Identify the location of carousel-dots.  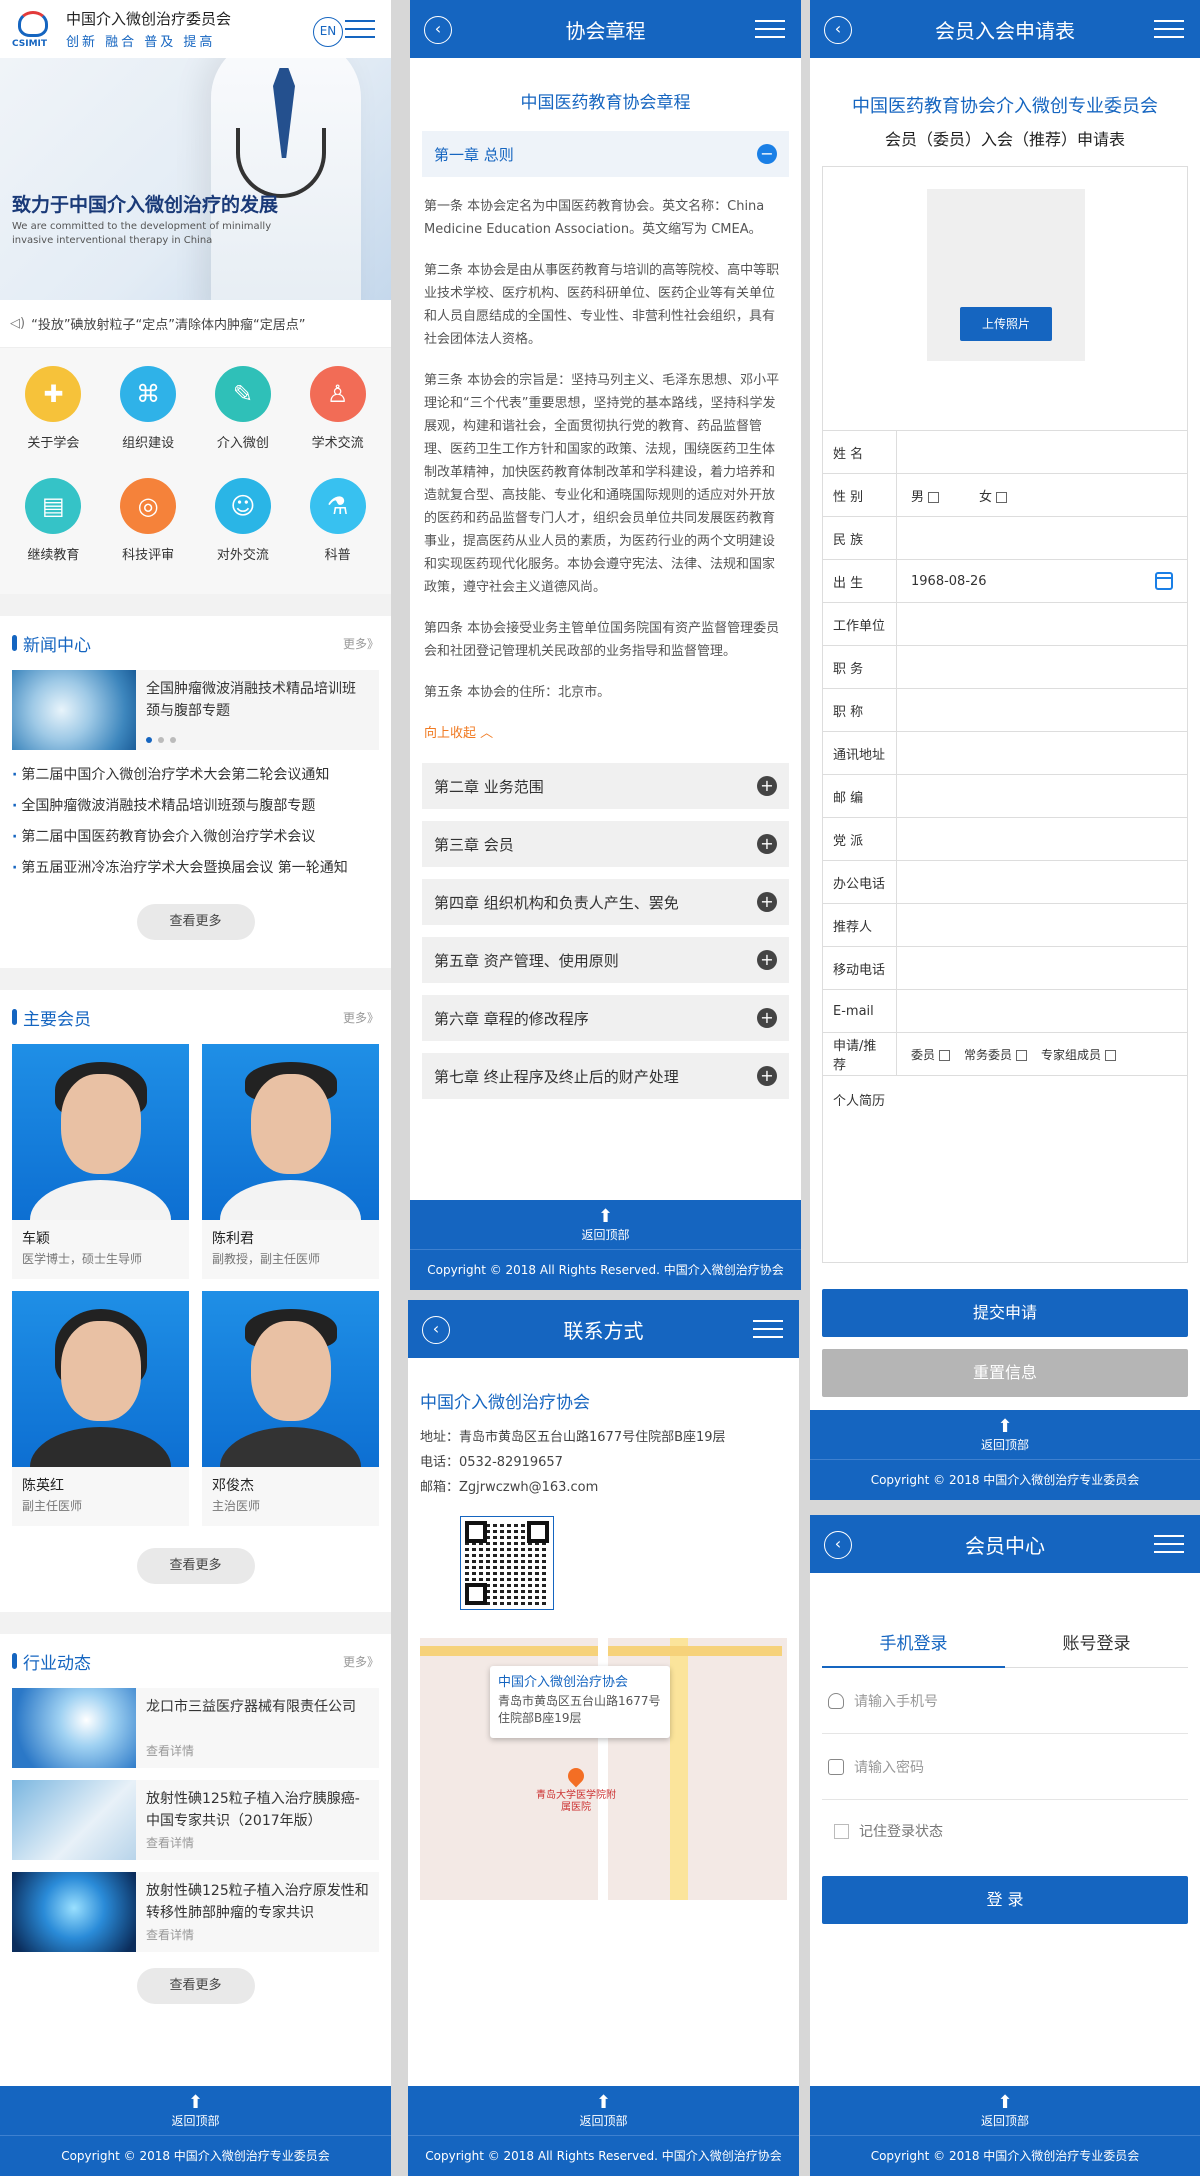
(257, 739).